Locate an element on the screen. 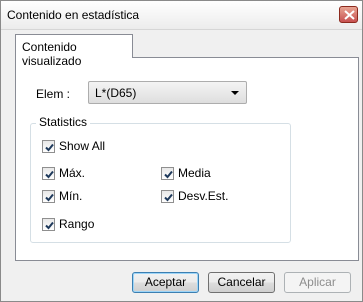 The width and height of the screenshot is (363, 302). max-label: Máx. is located at coordinates (72, 173).